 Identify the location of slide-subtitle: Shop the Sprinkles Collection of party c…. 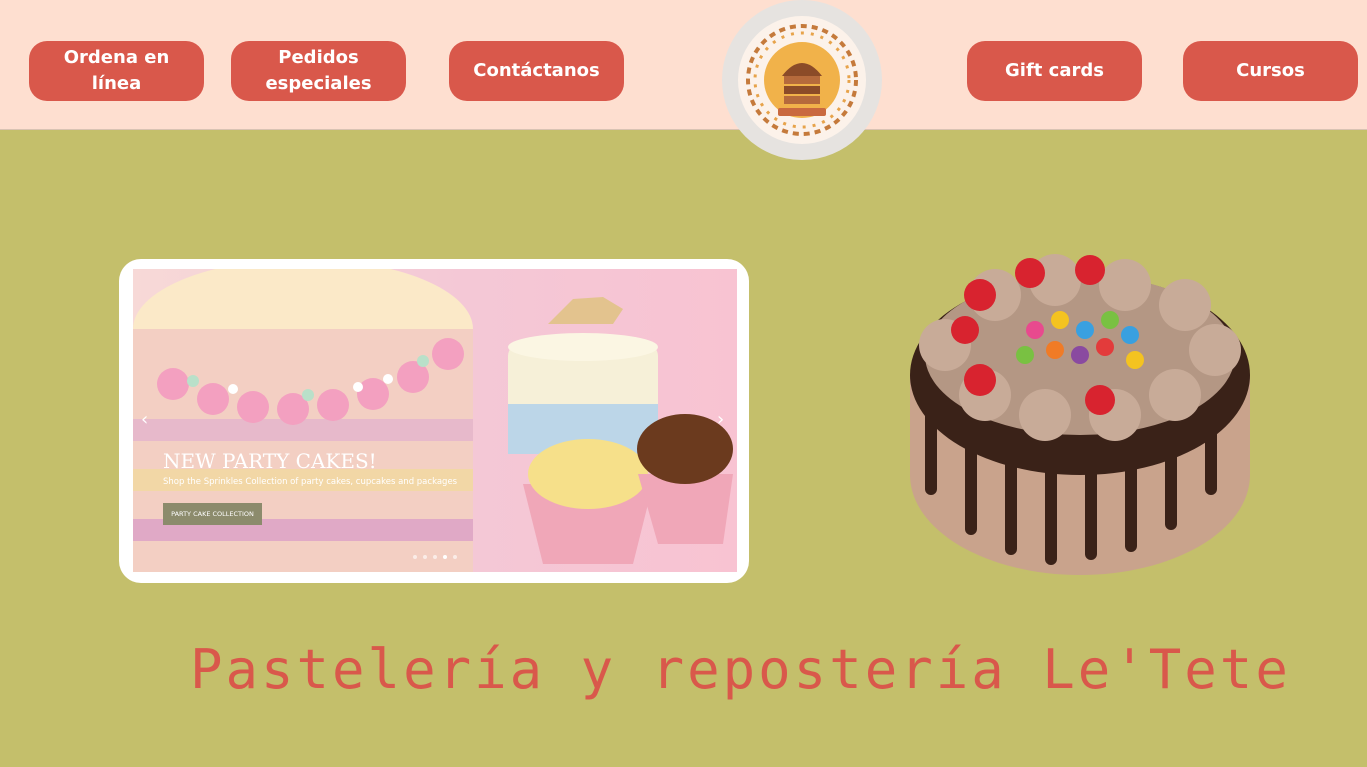
(310, 482).